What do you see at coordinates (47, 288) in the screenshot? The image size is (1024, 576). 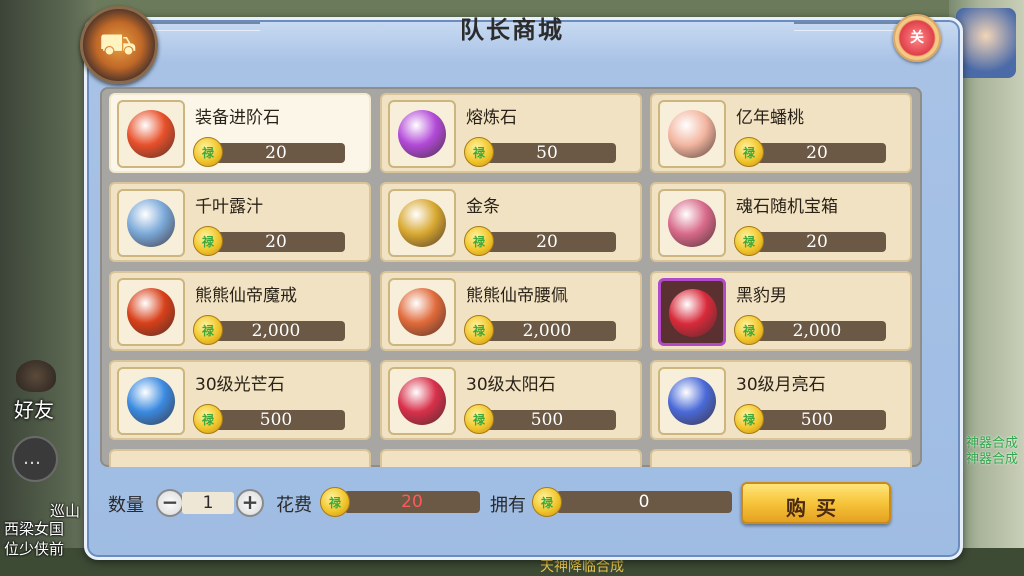 I see `game-background-left` at bounding box center [47, 288].